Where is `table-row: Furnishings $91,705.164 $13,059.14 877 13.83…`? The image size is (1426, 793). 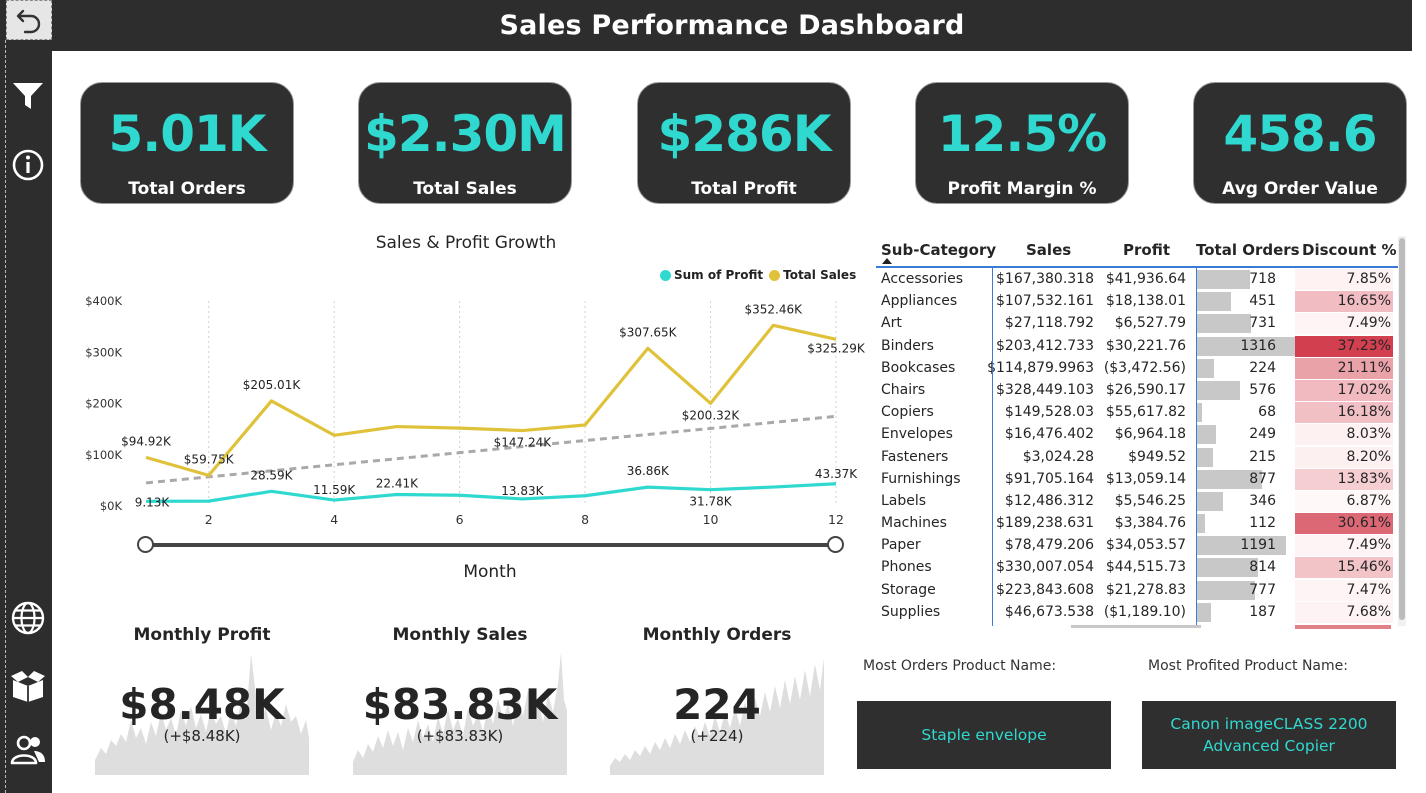
table-row: Furnishings $91,705.164 $13,059.14 877 13.83… is located at coordinates (1137, 479).